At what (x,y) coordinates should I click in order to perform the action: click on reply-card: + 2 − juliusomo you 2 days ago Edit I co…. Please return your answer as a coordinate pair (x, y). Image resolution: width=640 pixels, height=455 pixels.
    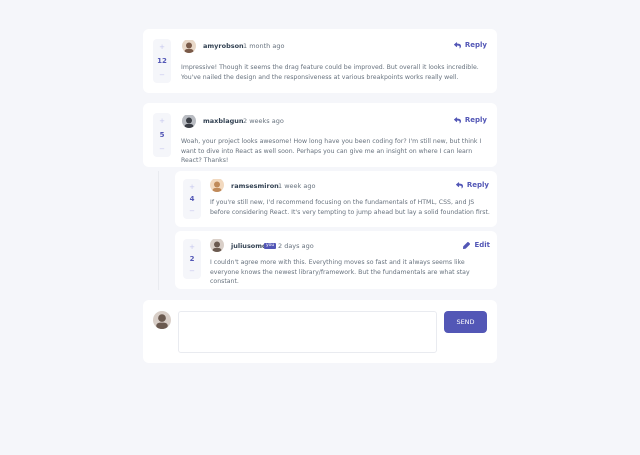
    Looking at the image, I should click on (336, 260).